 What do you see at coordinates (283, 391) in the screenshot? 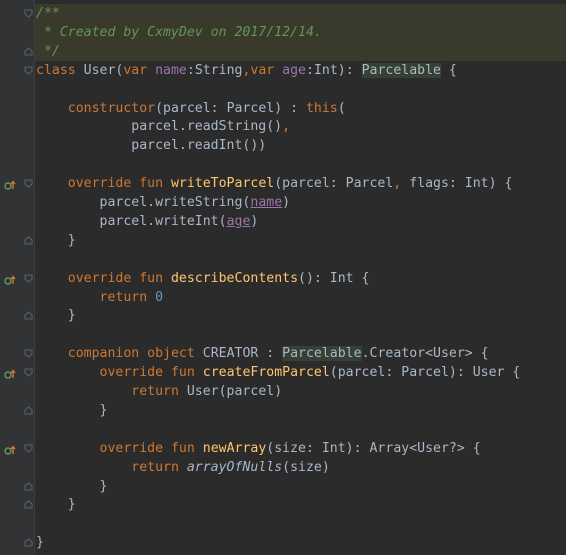
I see `code-line: return User(parcel)` at bounding box center [283, 391].